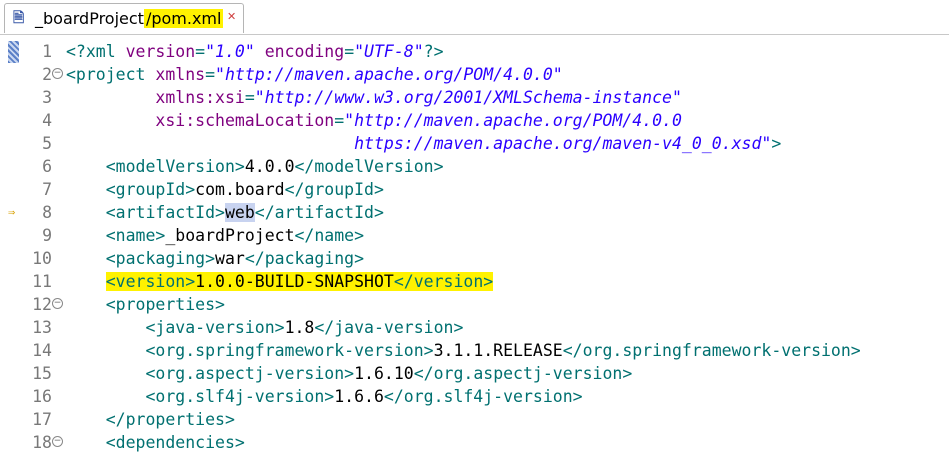 The height and width of the screenshot is (460, 949). I want to click on code-token: <dependencies>, so click(175, 442).